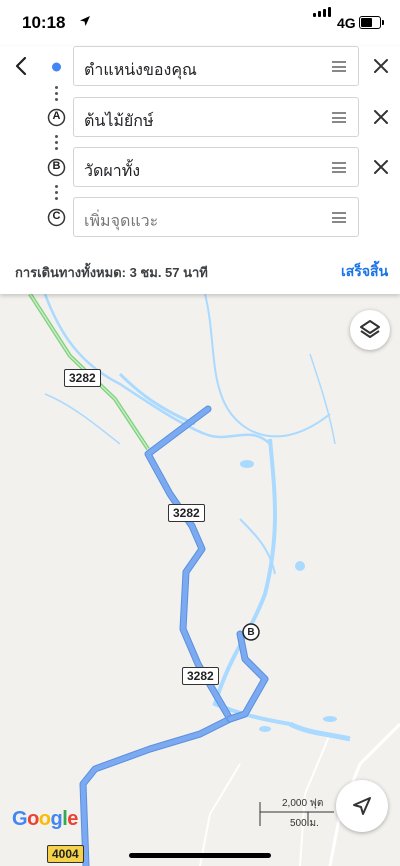  Describe the element at coordinates (304, 823) in the screenshot. I see `scale-metric: 500 ม.` at that location.